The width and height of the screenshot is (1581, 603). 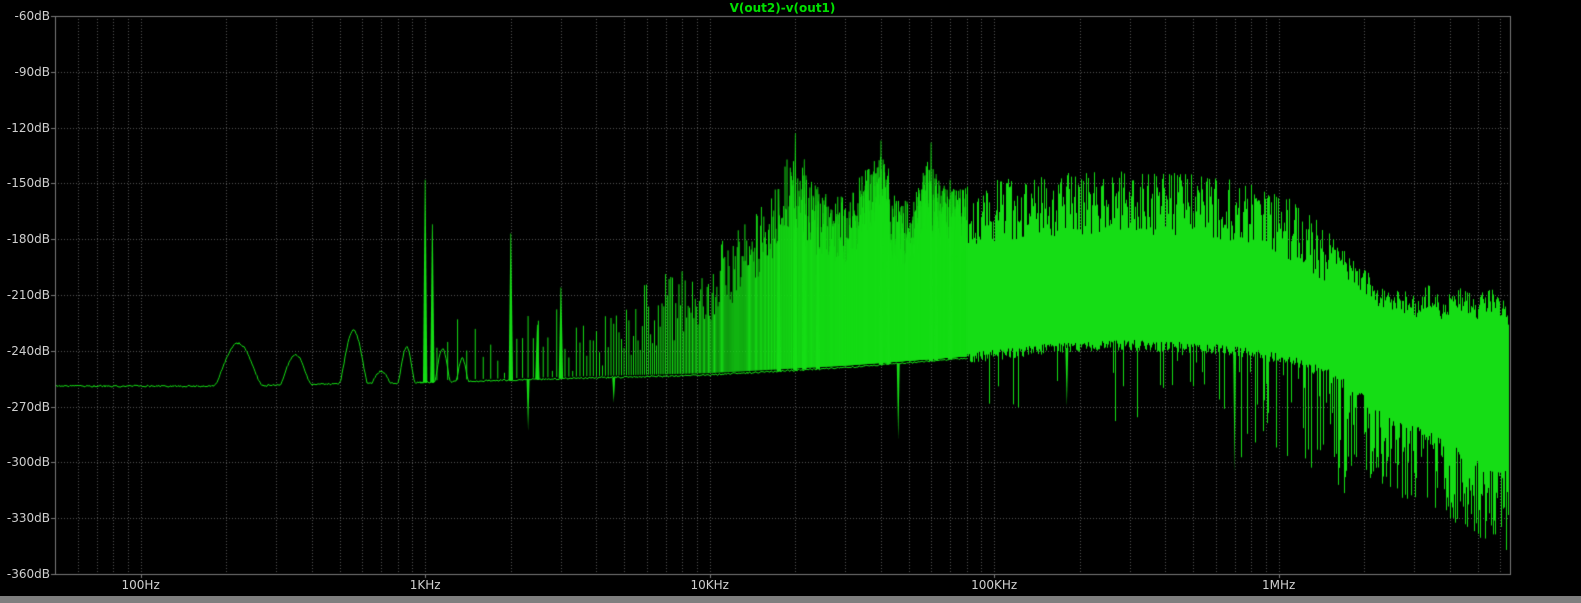 What do you see at coordinates (425, 585) in the screenshot?
I see `x-axis-label: 1KHz` at bounding box center [425, 585].